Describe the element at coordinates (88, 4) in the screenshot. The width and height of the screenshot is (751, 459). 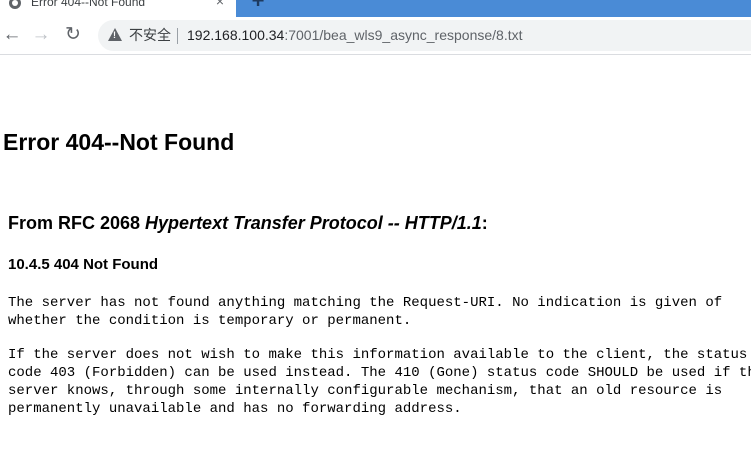
I see `tab-title: Error 404--Not Found` at that location.